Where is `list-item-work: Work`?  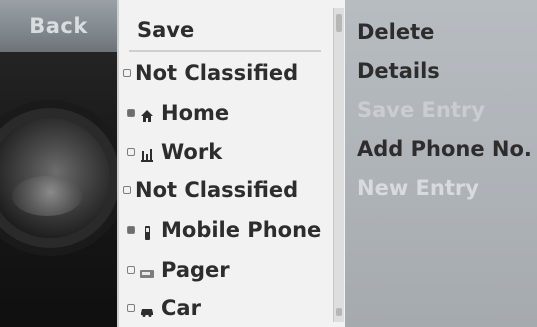 list-item-work: Work is located at coordinates (234, 152).